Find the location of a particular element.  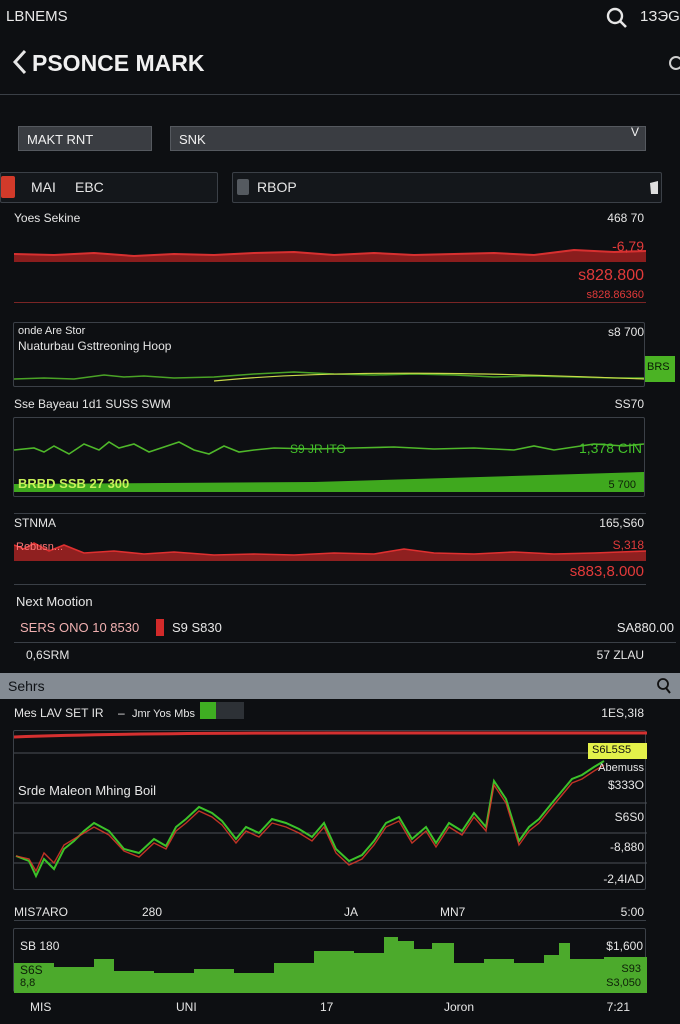

tab-marker is located at coordinates (8, 187).